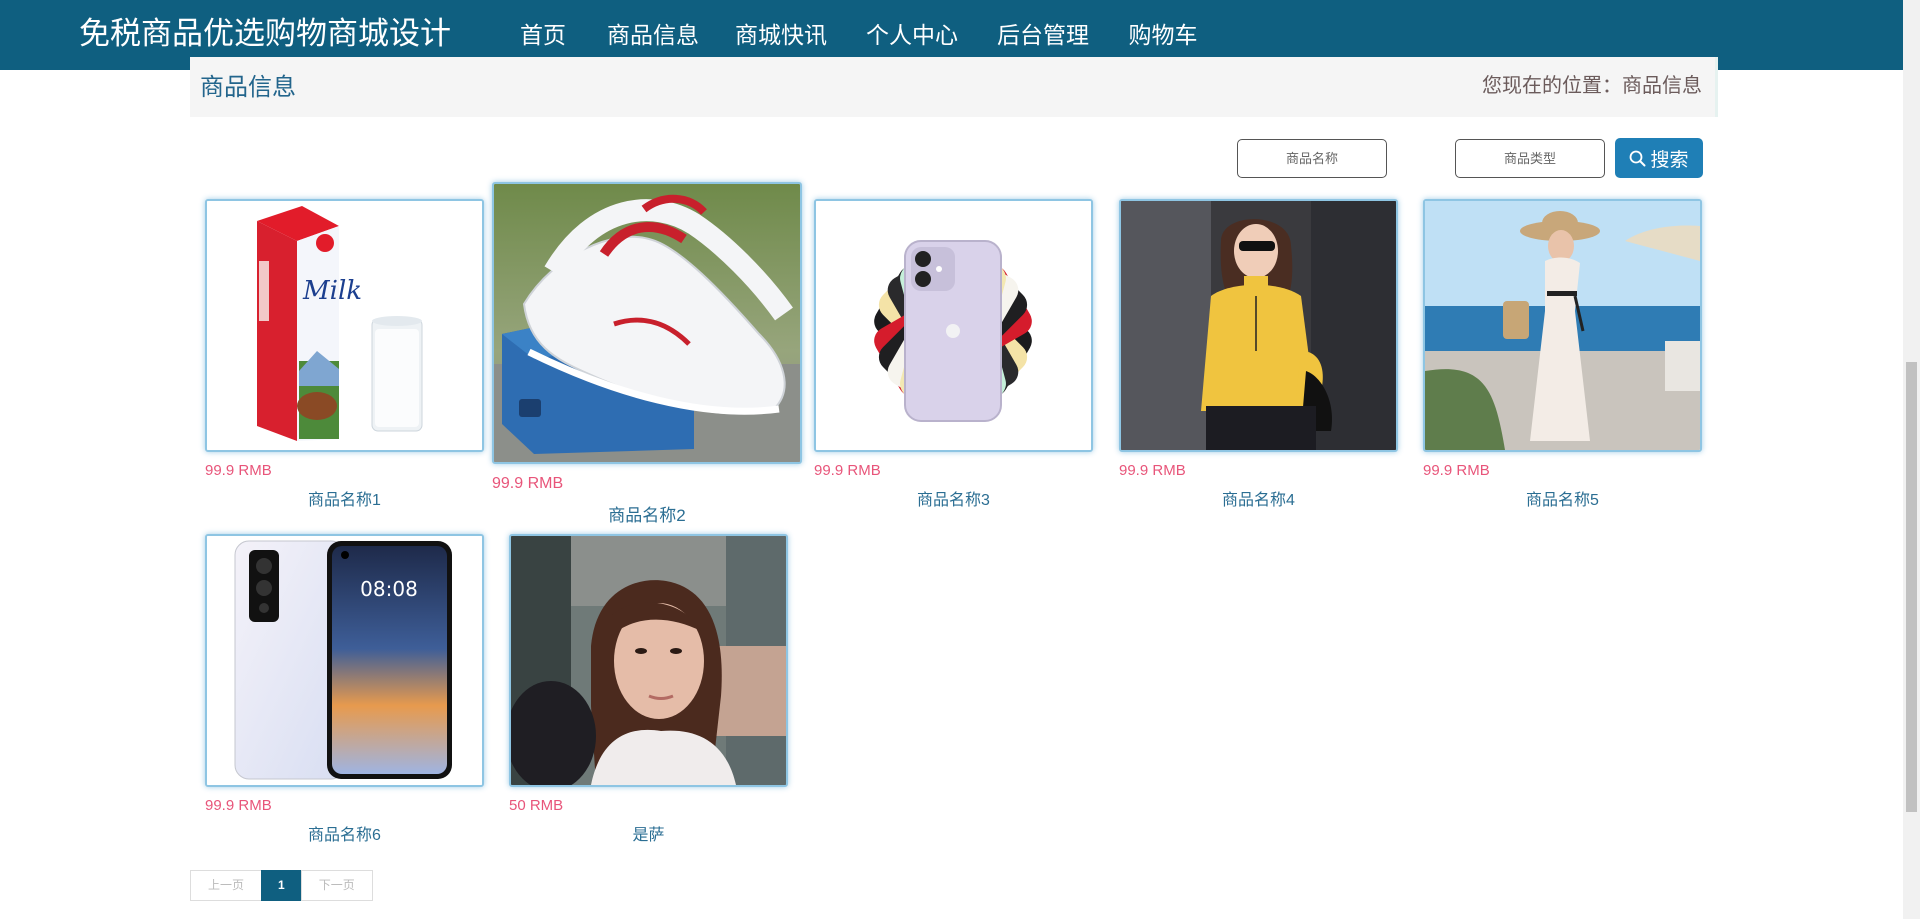 This screenshot has width=1920, height=919. I want to click on product-name: 是萨, so click(648, 833).